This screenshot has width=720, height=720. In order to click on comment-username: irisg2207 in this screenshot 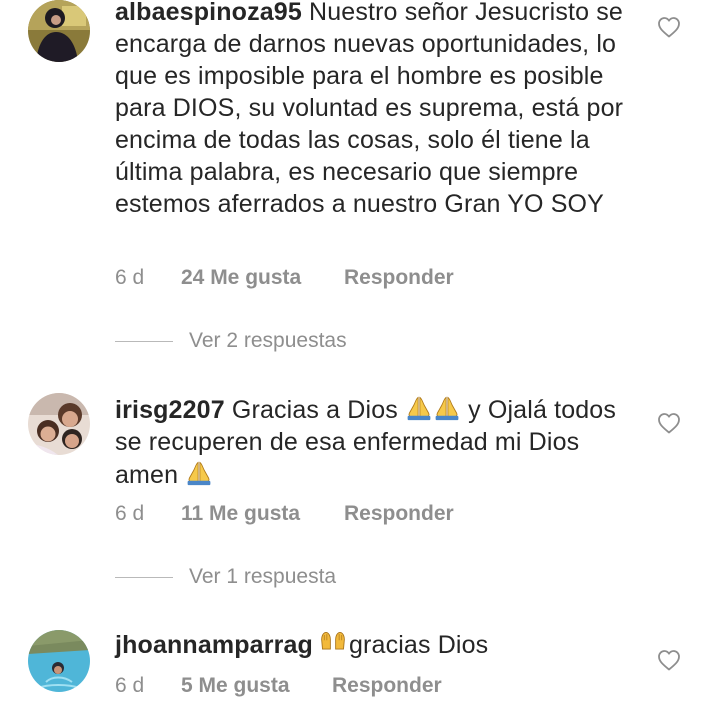, I will do `click(170, 410)`.